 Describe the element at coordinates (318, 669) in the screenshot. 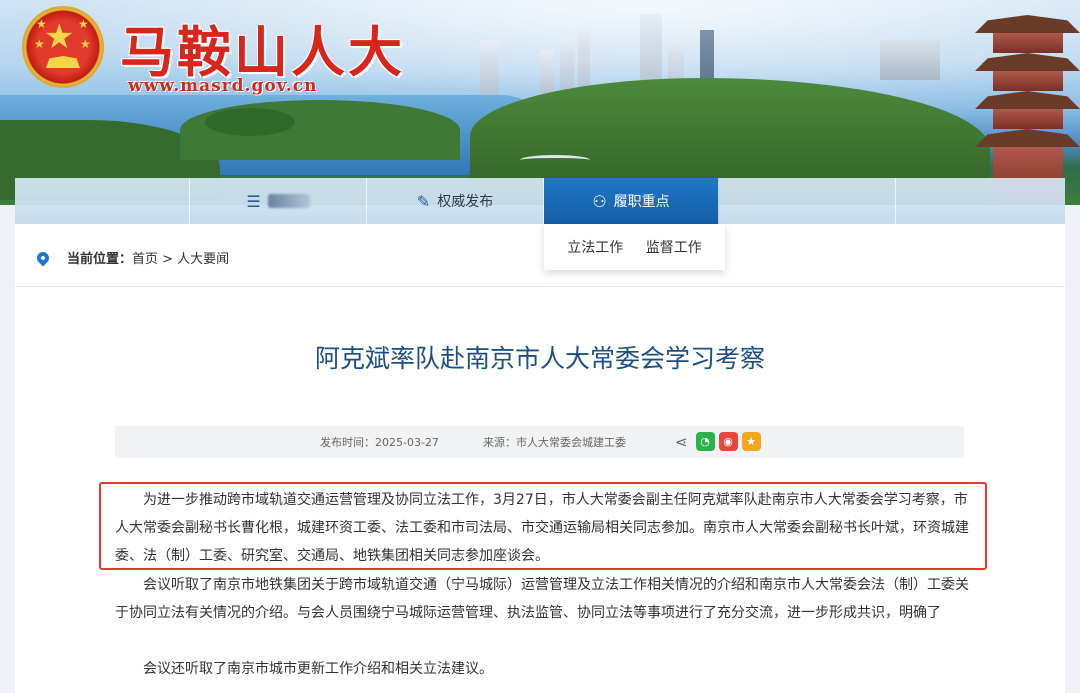

I see `article-paragraph: 会议还听取了南京市城市更新工作介绍和相关立法建议。` at that location.